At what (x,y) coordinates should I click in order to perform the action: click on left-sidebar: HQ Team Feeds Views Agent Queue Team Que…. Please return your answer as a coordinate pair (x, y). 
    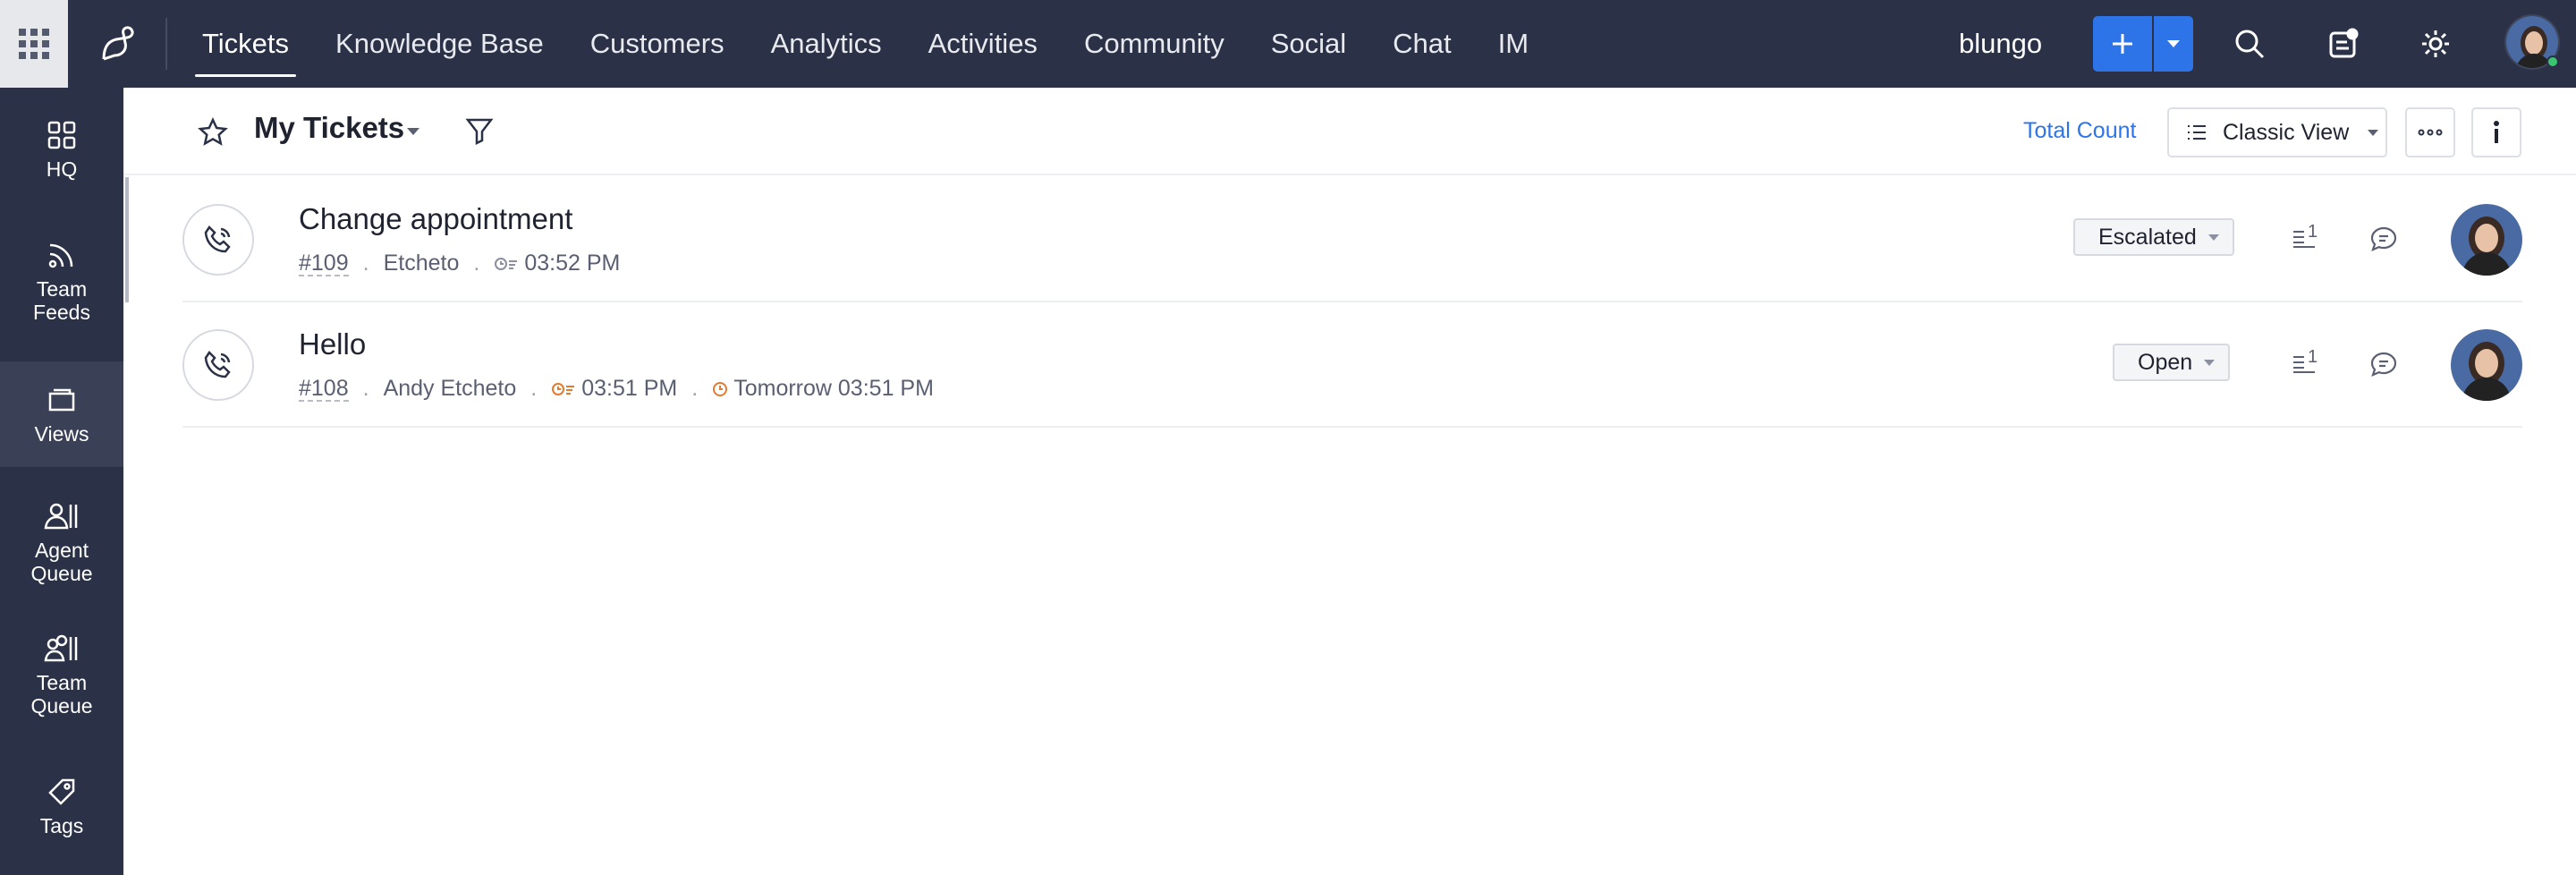
    Looking at the image, I should click on (61, 481).